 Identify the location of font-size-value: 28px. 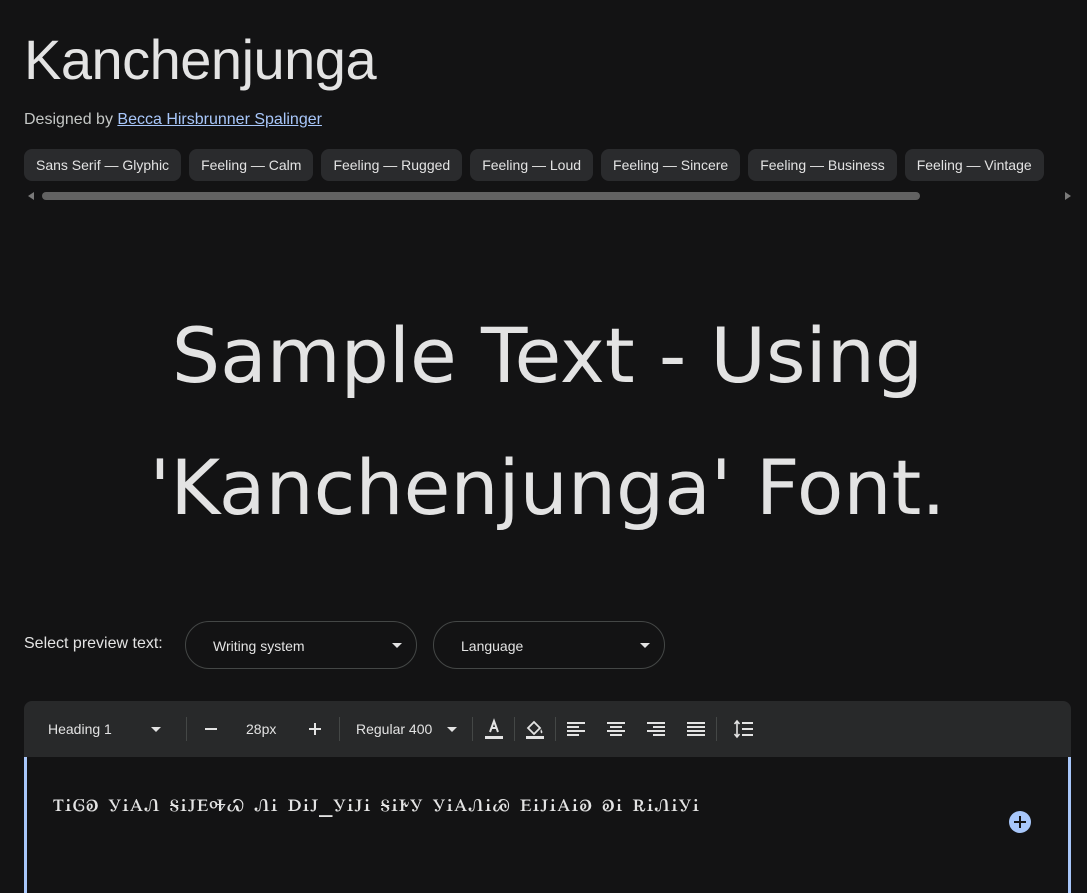
(261, 729).